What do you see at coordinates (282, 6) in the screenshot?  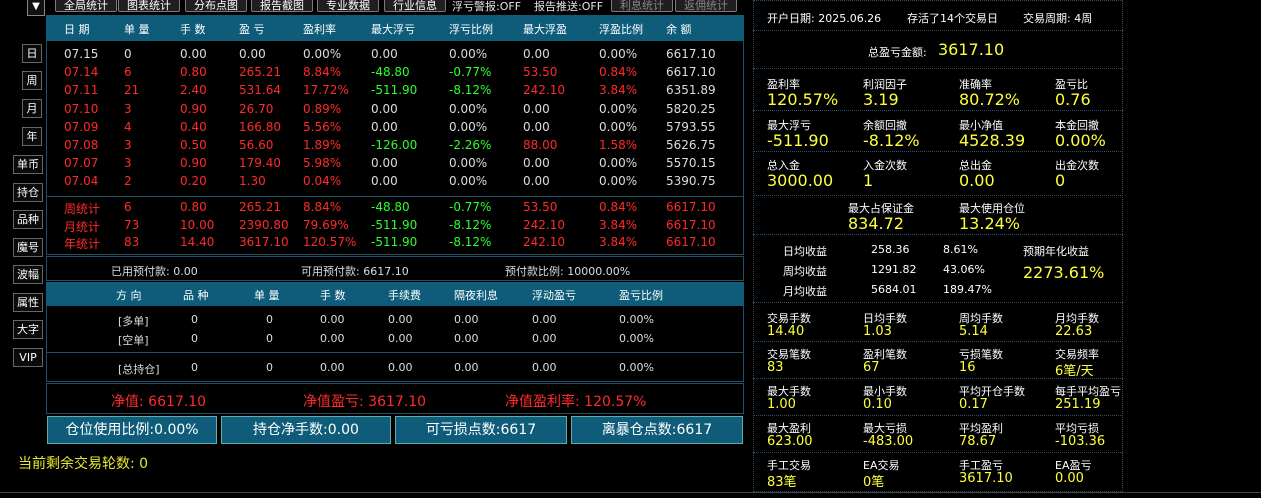 I see `toolbar-button-3: 报告截图` at bounding box center [282, 6].